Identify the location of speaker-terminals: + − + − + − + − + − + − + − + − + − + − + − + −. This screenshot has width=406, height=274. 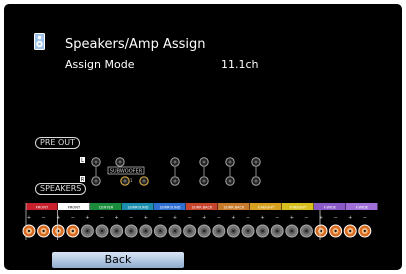
(197, 225).